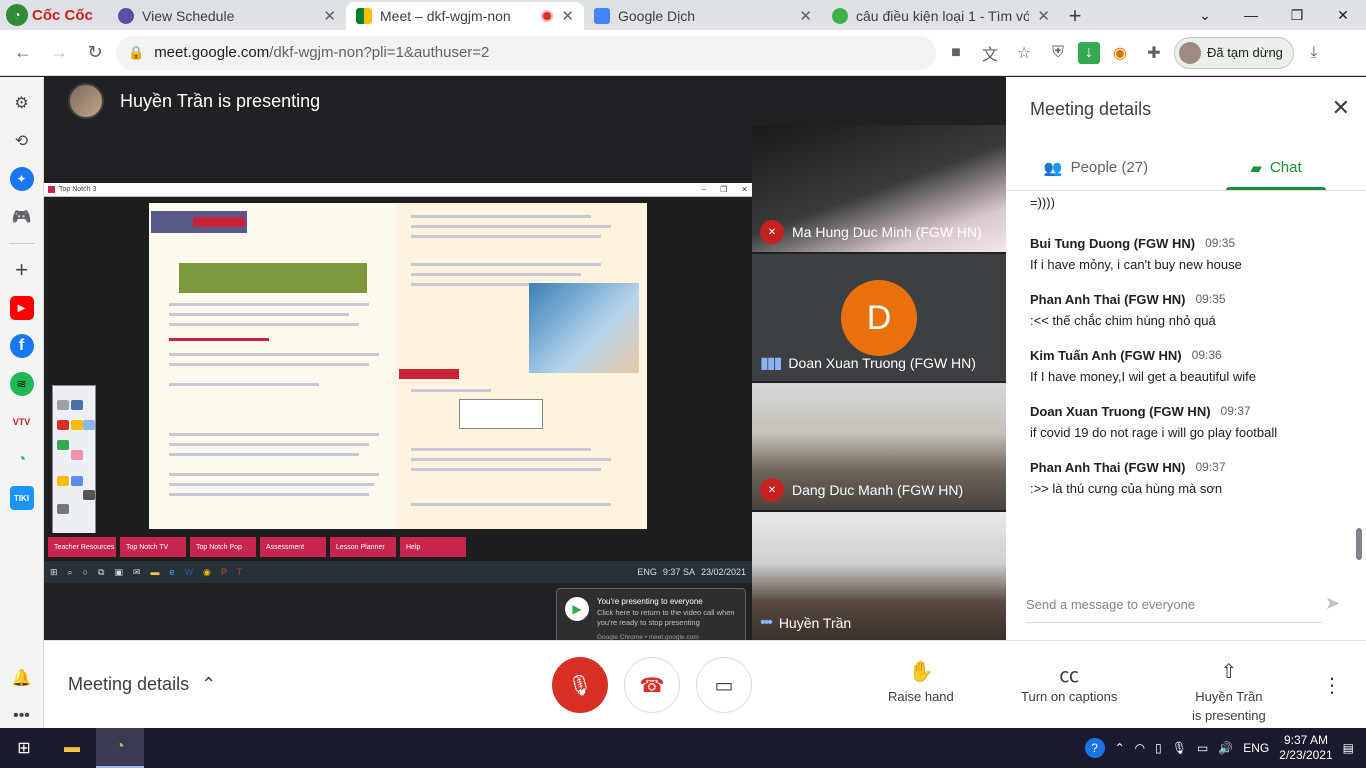 Image resolution: width=1366 pixels, height=768 pixels. What do you see at coordinates (772, 490) in the screenshot?
I see `mic-off-icon: ✕` at bounding box center [772, 490].